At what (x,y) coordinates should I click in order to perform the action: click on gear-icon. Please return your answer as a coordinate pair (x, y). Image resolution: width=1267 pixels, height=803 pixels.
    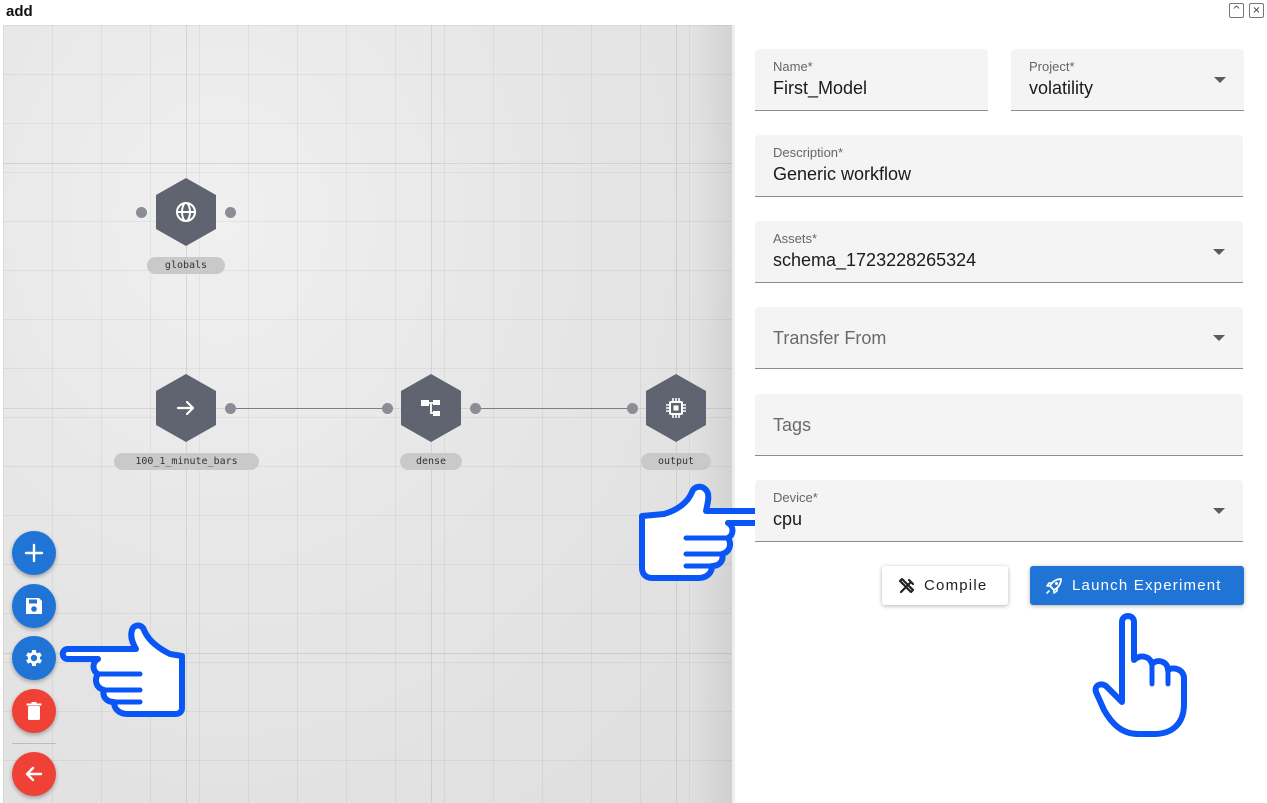
    Looking at the image, I should click on (34, 658).